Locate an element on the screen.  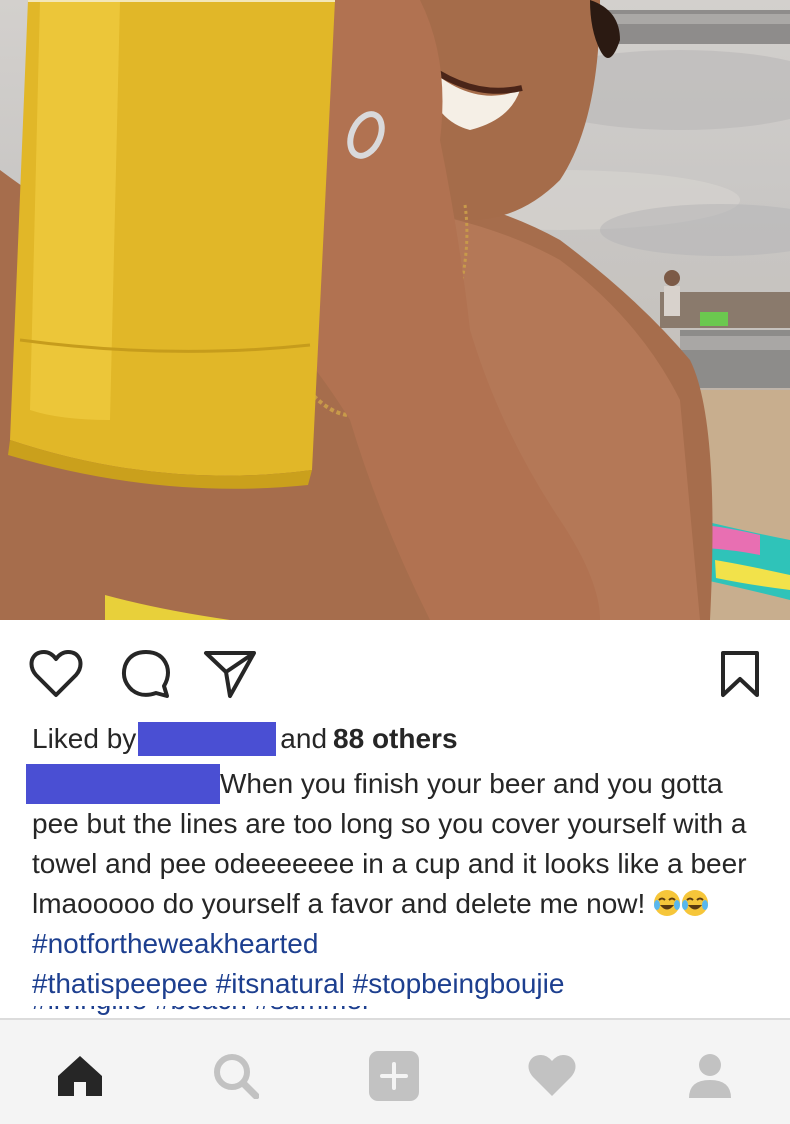
liked-by-label: Liked by is located at coordinates (84, 738).